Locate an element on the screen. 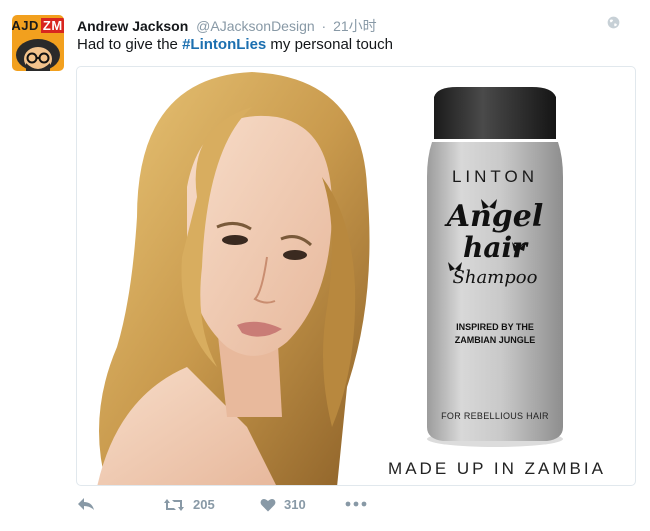 This screenshot has height=531, width=650. reply-icon is located at coordinates (86, 504).